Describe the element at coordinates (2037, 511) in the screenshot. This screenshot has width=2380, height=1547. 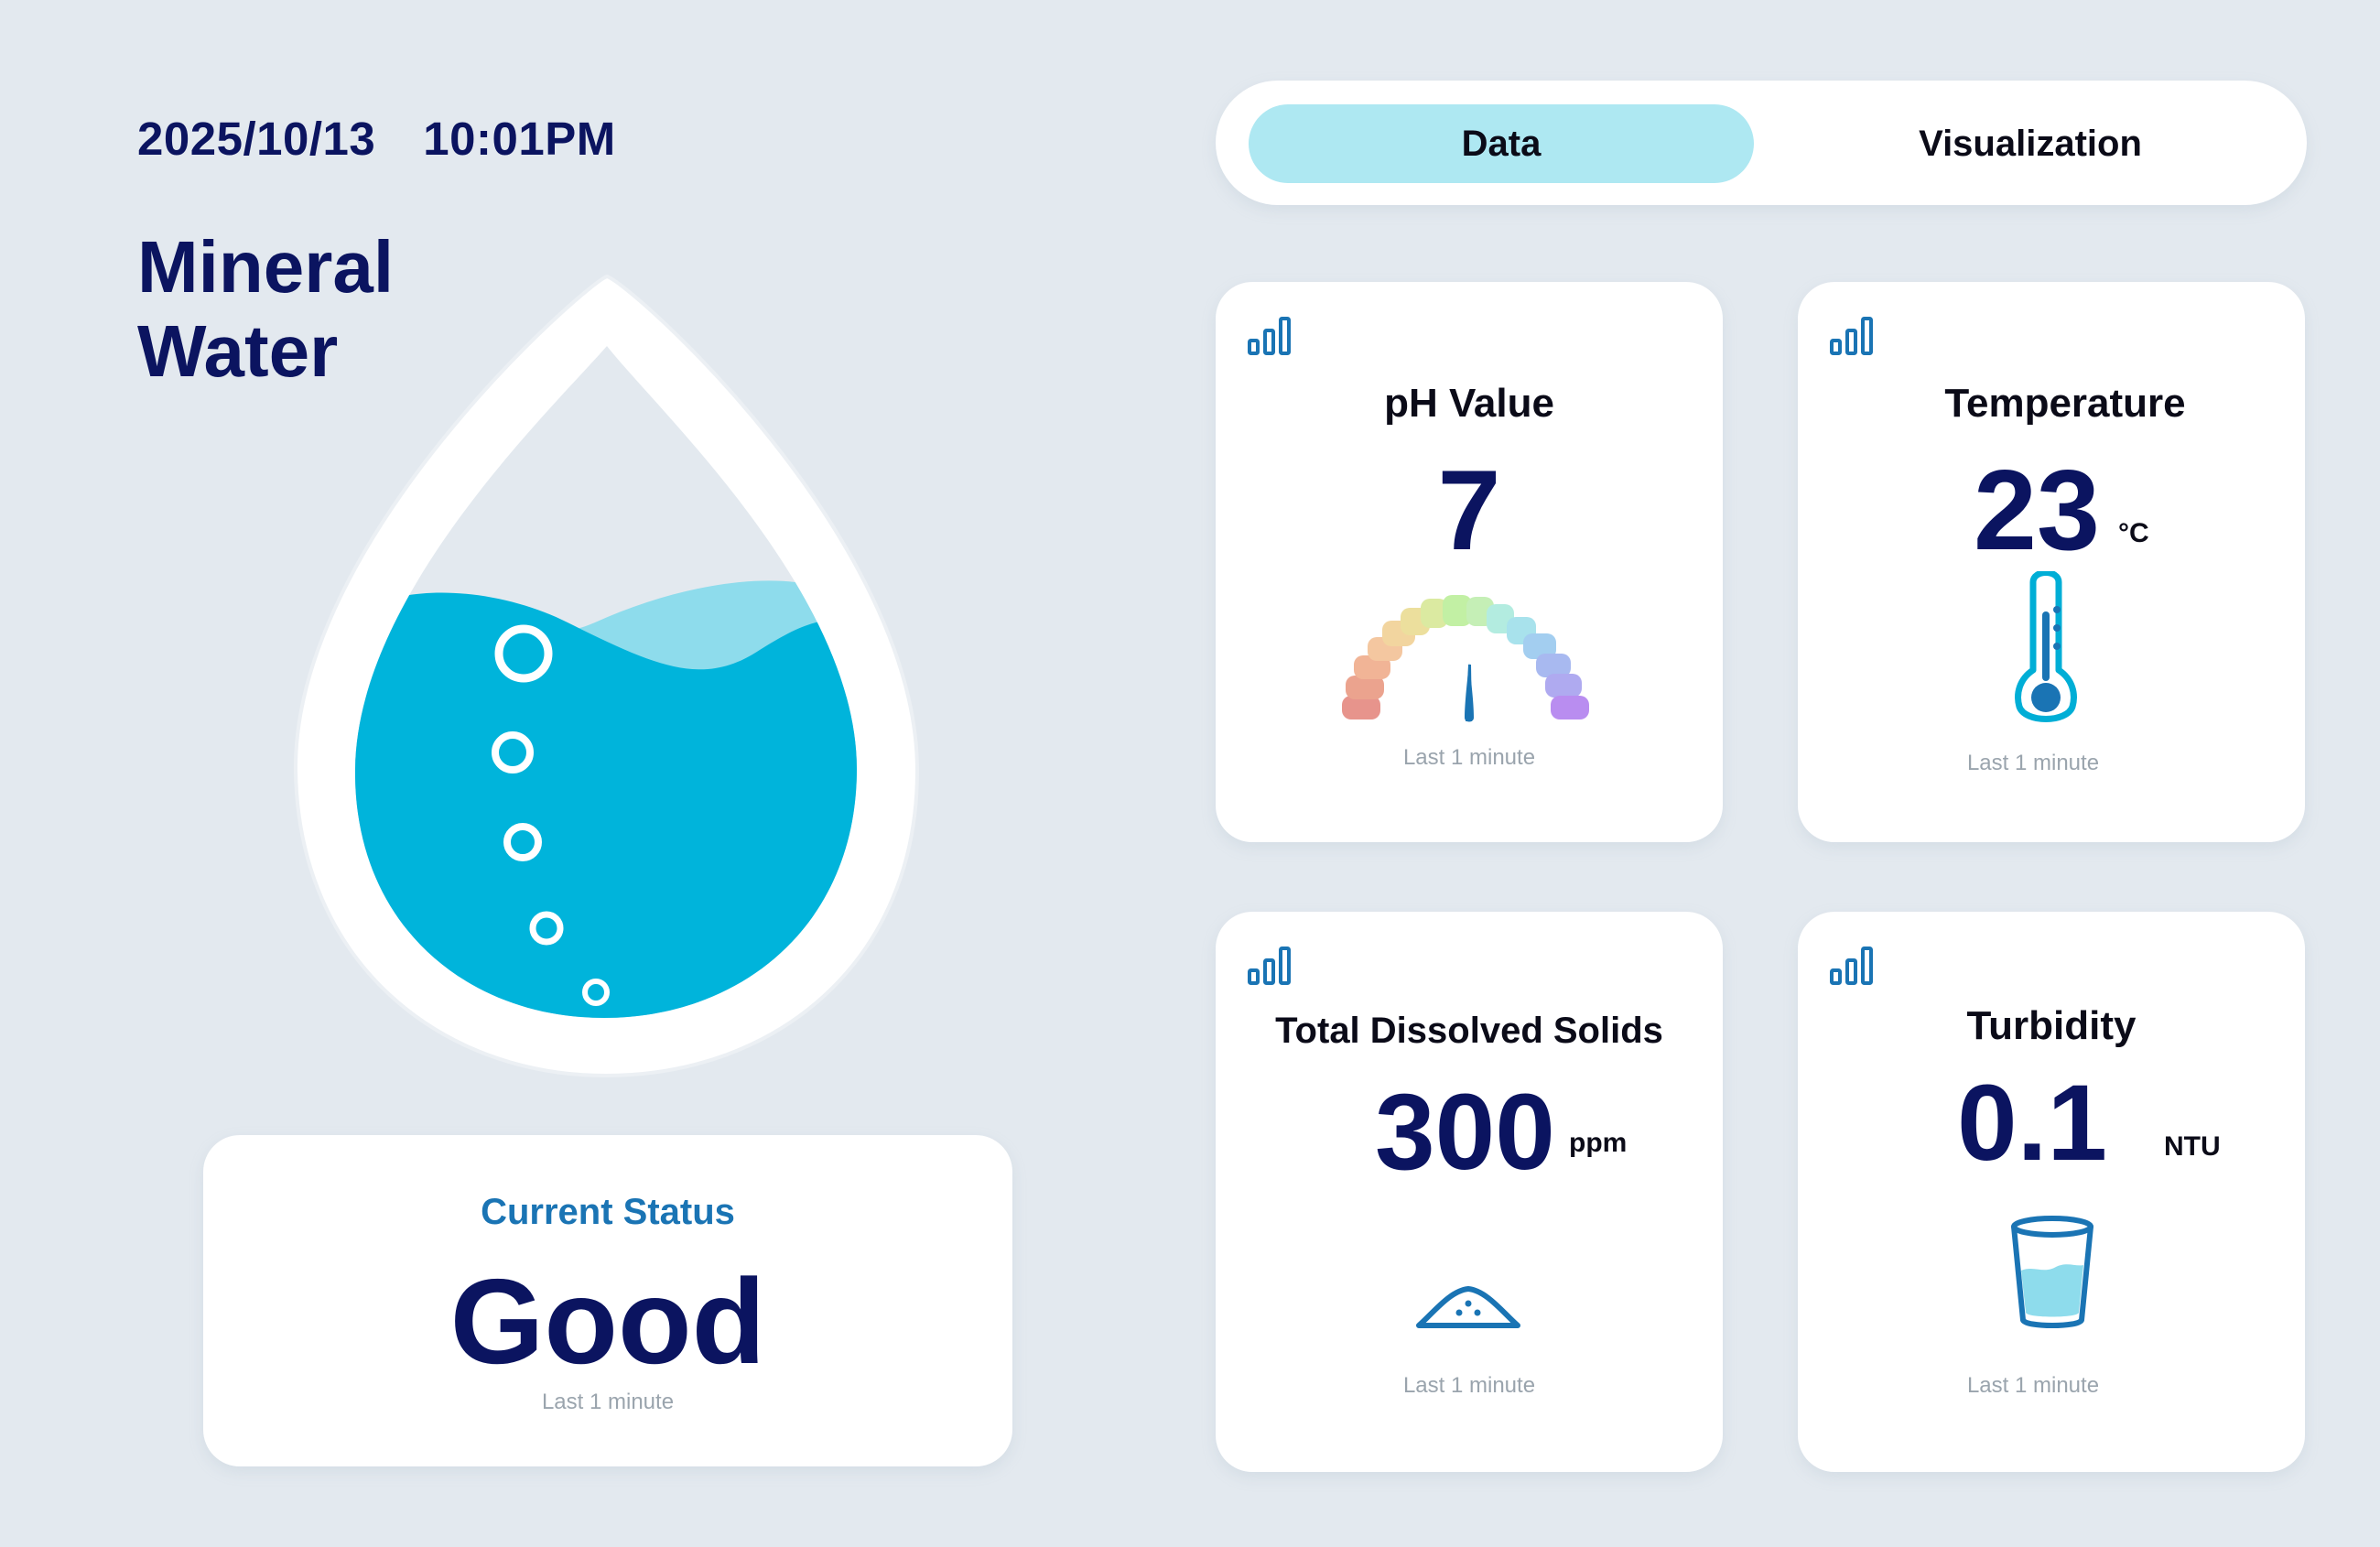
I see `temperature-value: 23` at that location.